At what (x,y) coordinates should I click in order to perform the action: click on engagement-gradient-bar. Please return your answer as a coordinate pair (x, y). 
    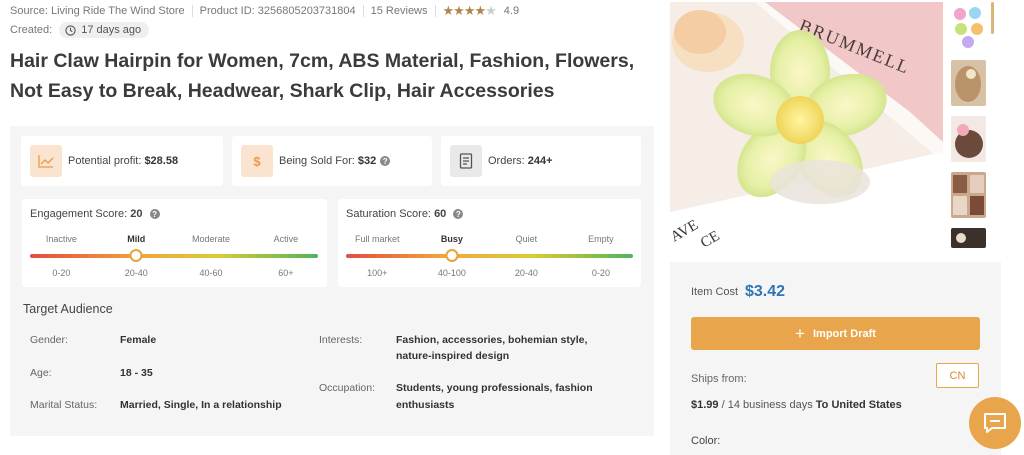
    Looking at the image, I should click on (174, 256).